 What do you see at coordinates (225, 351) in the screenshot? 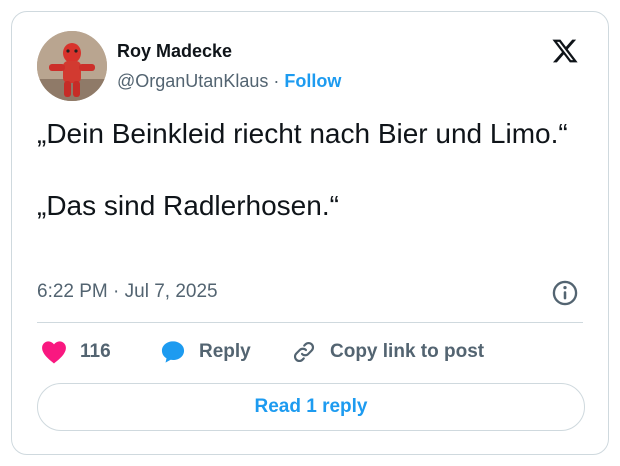
I see `reply-label: Reply` at bounding box center [225, 351].